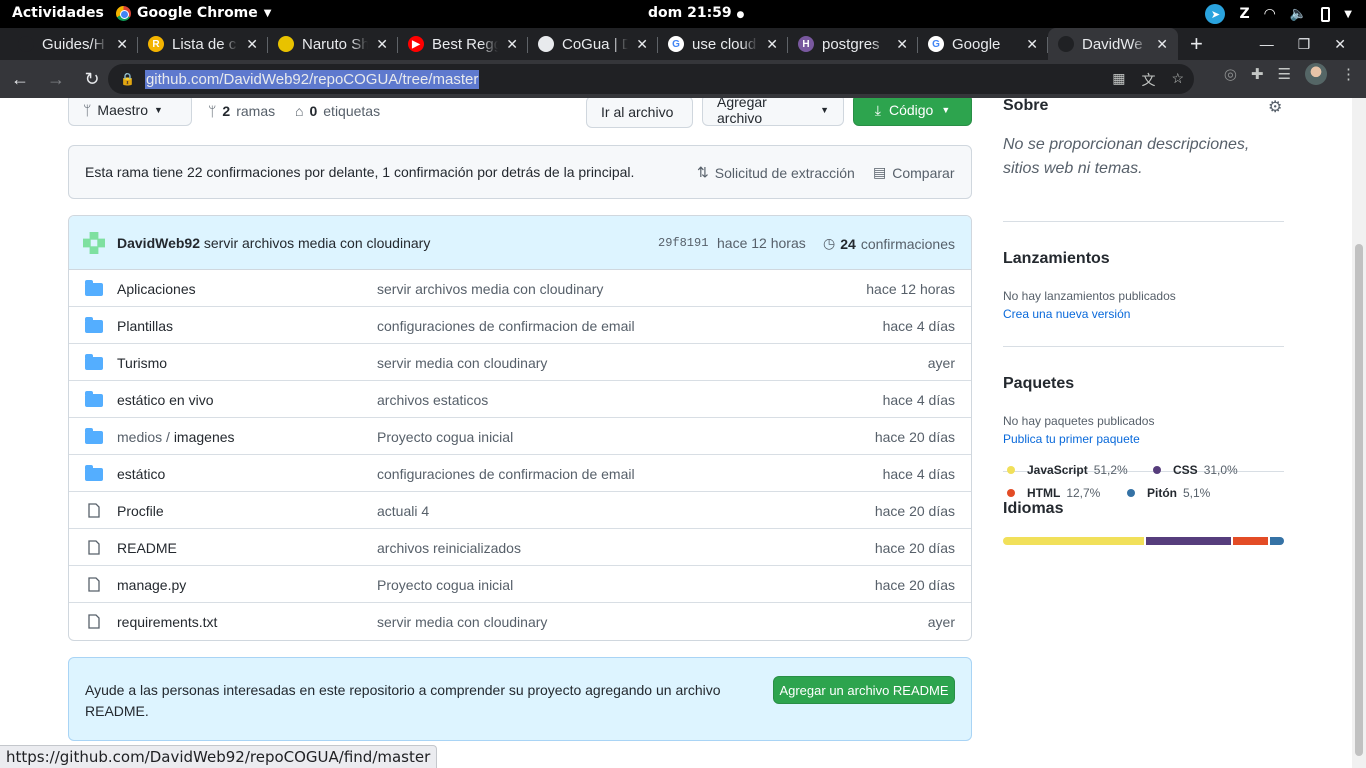  What do you see at coordinates (403, 511) in the screenshot?
I see `file-commit-message: actuali 4` at bounding box center [403, 511].